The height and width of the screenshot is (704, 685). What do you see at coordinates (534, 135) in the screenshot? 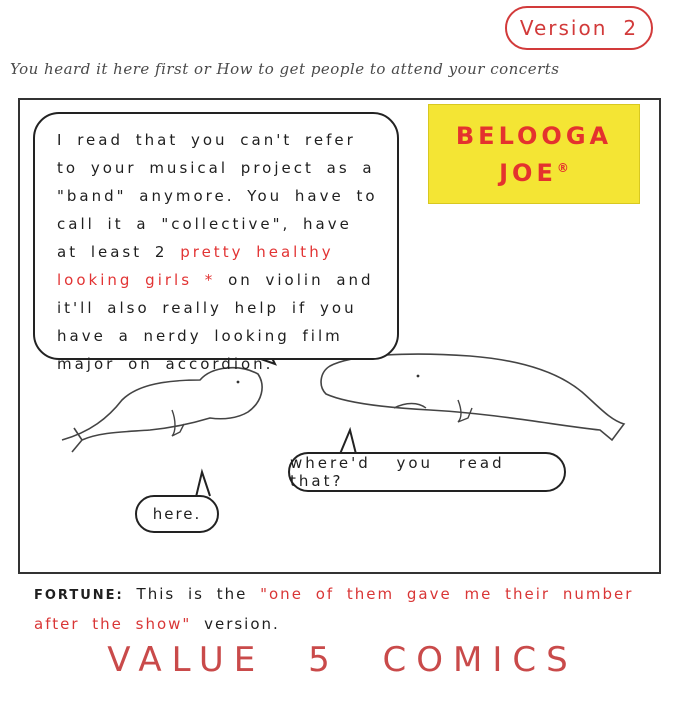
I see `logo-line-1: BELOOGA` at bounding box center [534, 135].